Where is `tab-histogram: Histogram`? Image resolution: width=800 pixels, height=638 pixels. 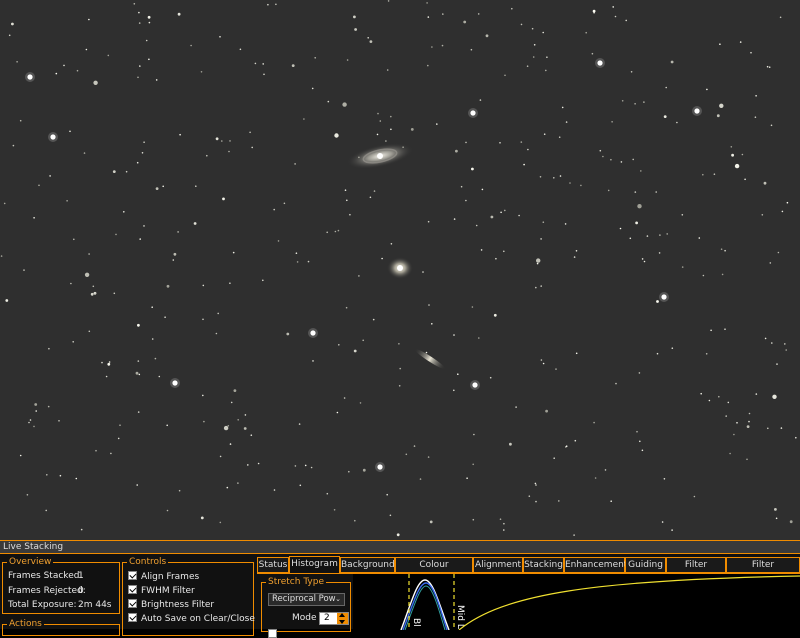 tab-histogram: Histogram is located at coordinates (314, 564).